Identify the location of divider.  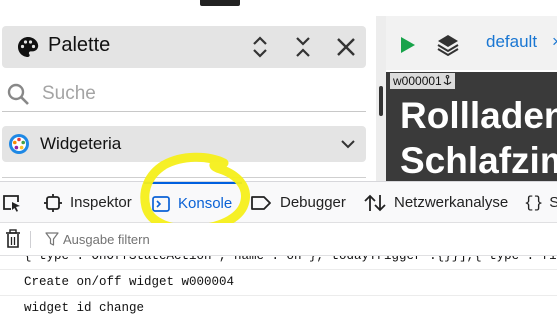
(184, 177).